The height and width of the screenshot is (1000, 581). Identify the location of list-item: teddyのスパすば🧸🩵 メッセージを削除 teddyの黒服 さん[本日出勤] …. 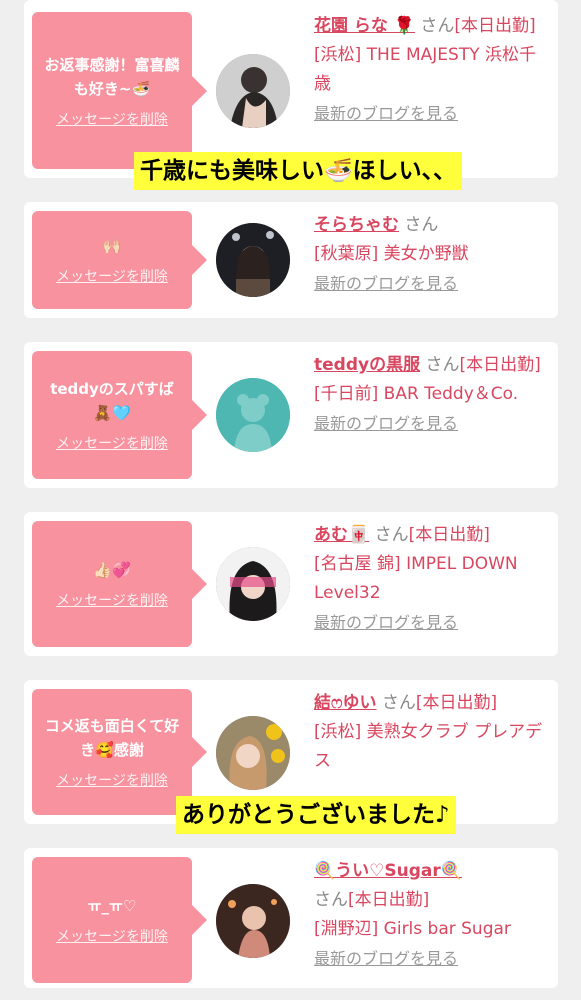
(291, 415).